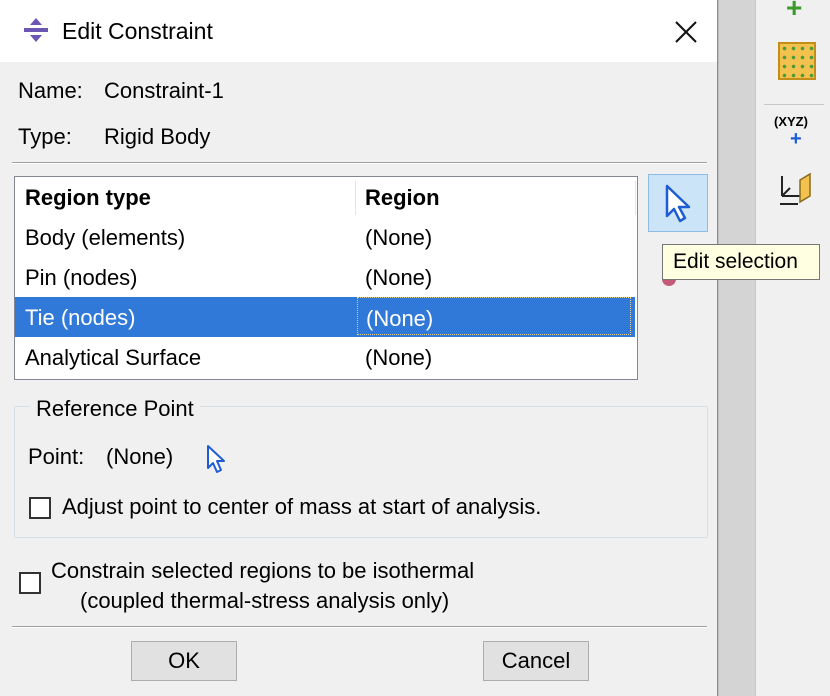 This screenshot has height=696, width=830. I want to click on isothermal-checkbox, so click(30, 583).